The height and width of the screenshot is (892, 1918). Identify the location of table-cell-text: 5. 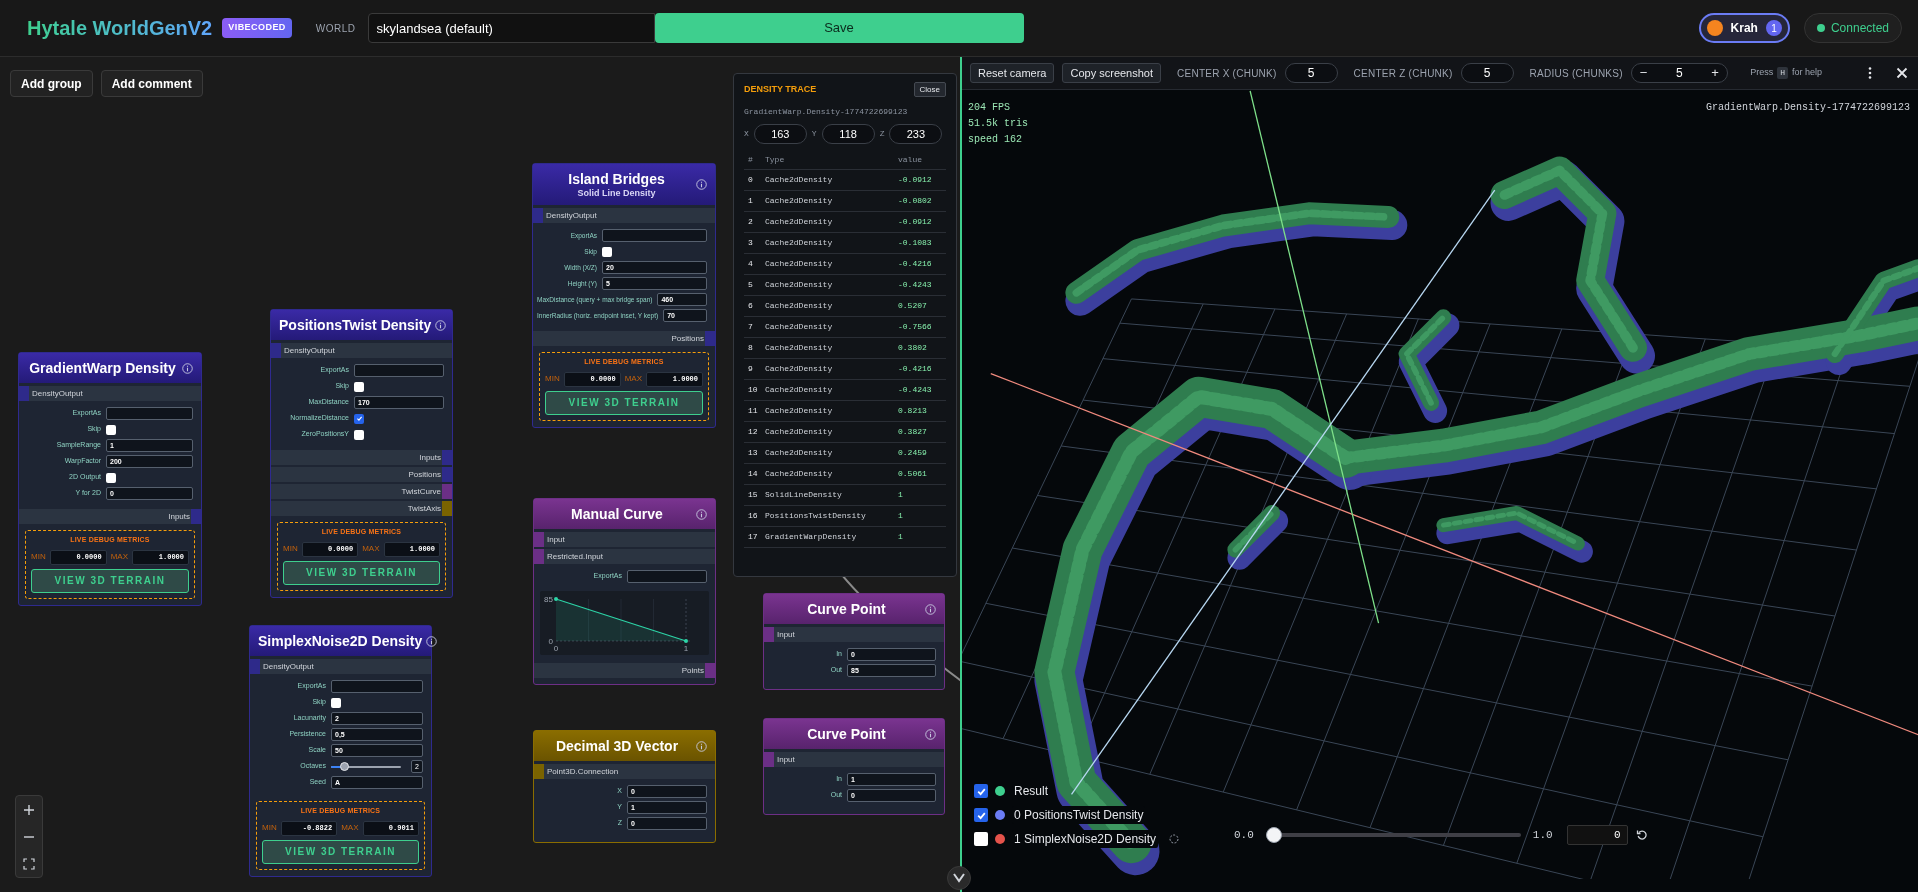
(750, 285).